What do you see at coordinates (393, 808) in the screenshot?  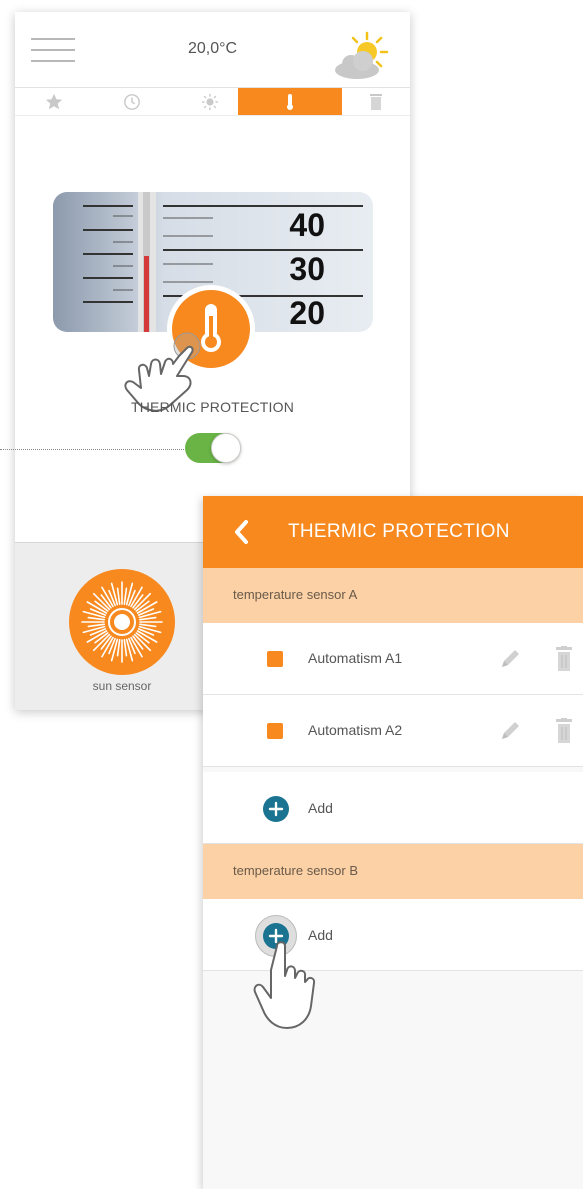 I see `add-row-sensor-a: Add` at bounding box center [393, 808].